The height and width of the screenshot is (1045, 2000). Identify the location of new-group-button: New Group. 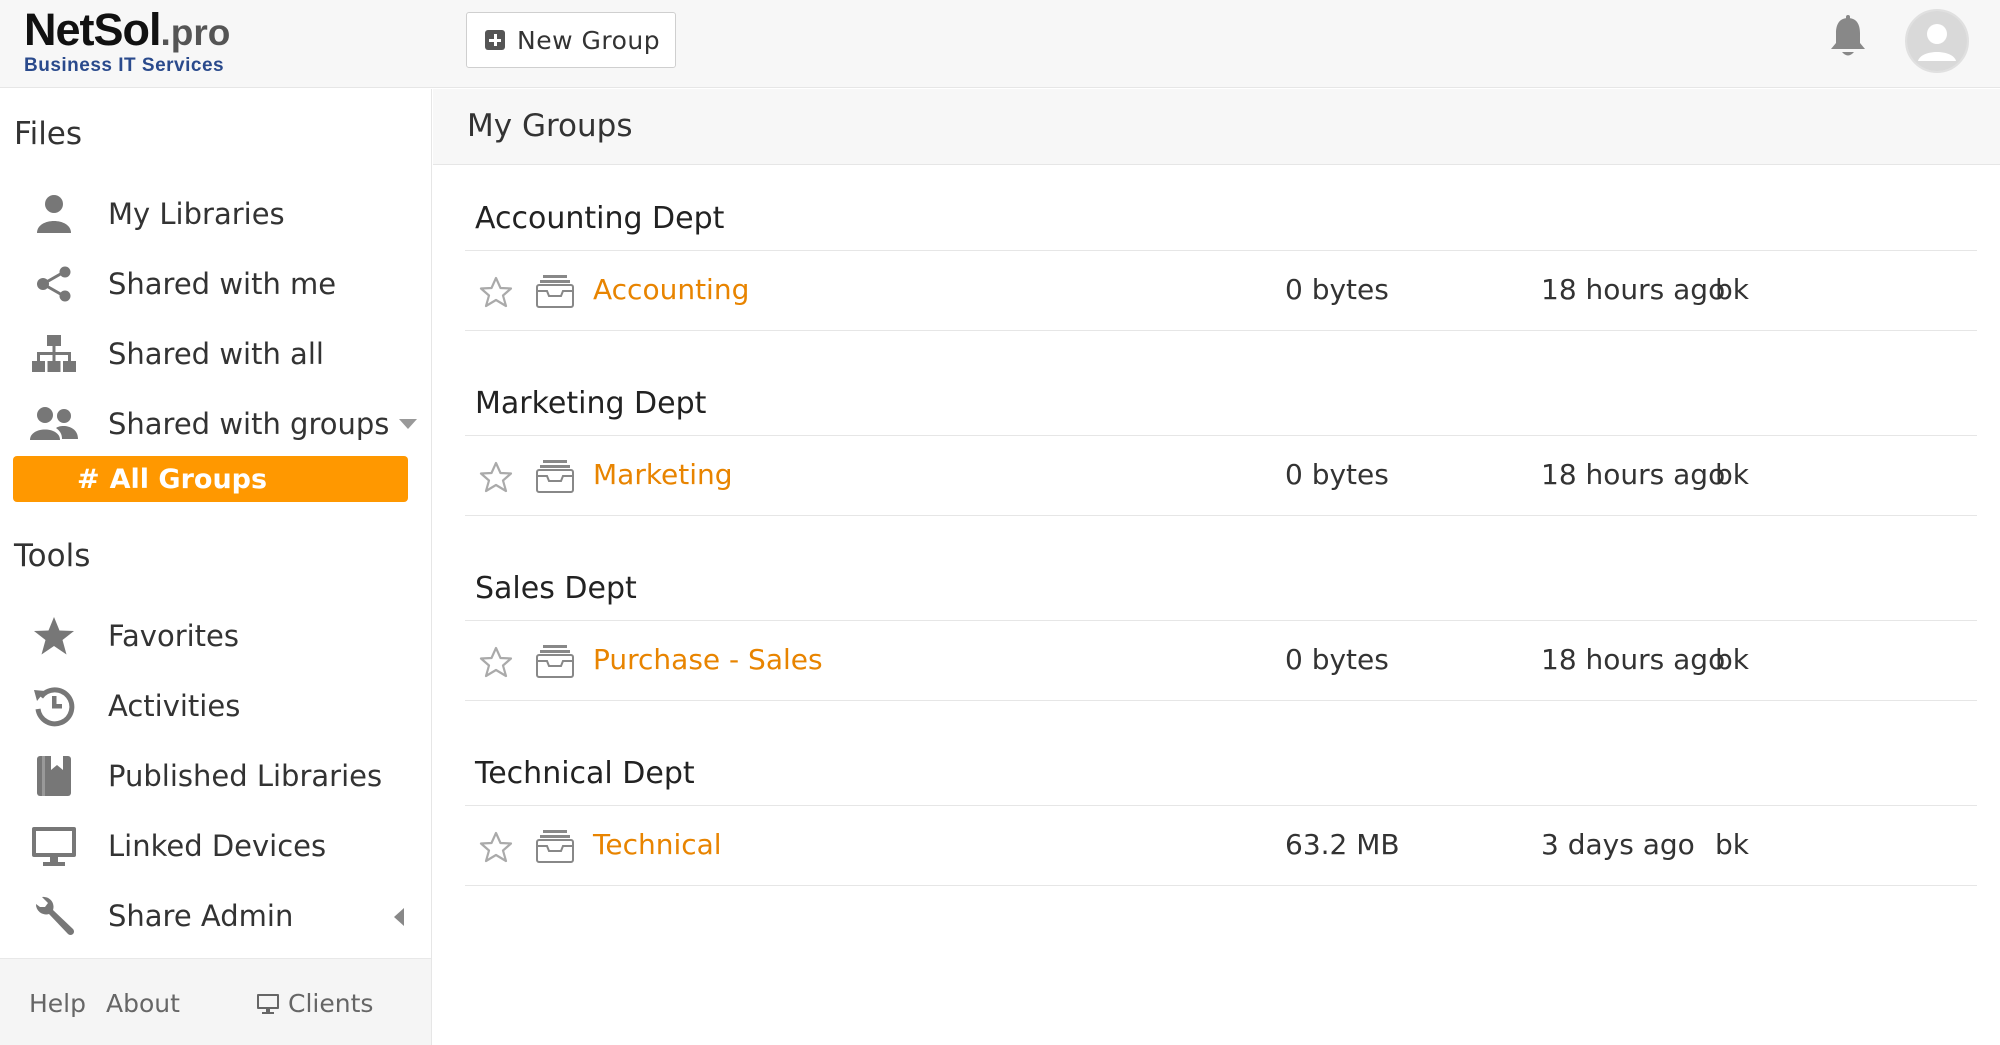
(571, 40).